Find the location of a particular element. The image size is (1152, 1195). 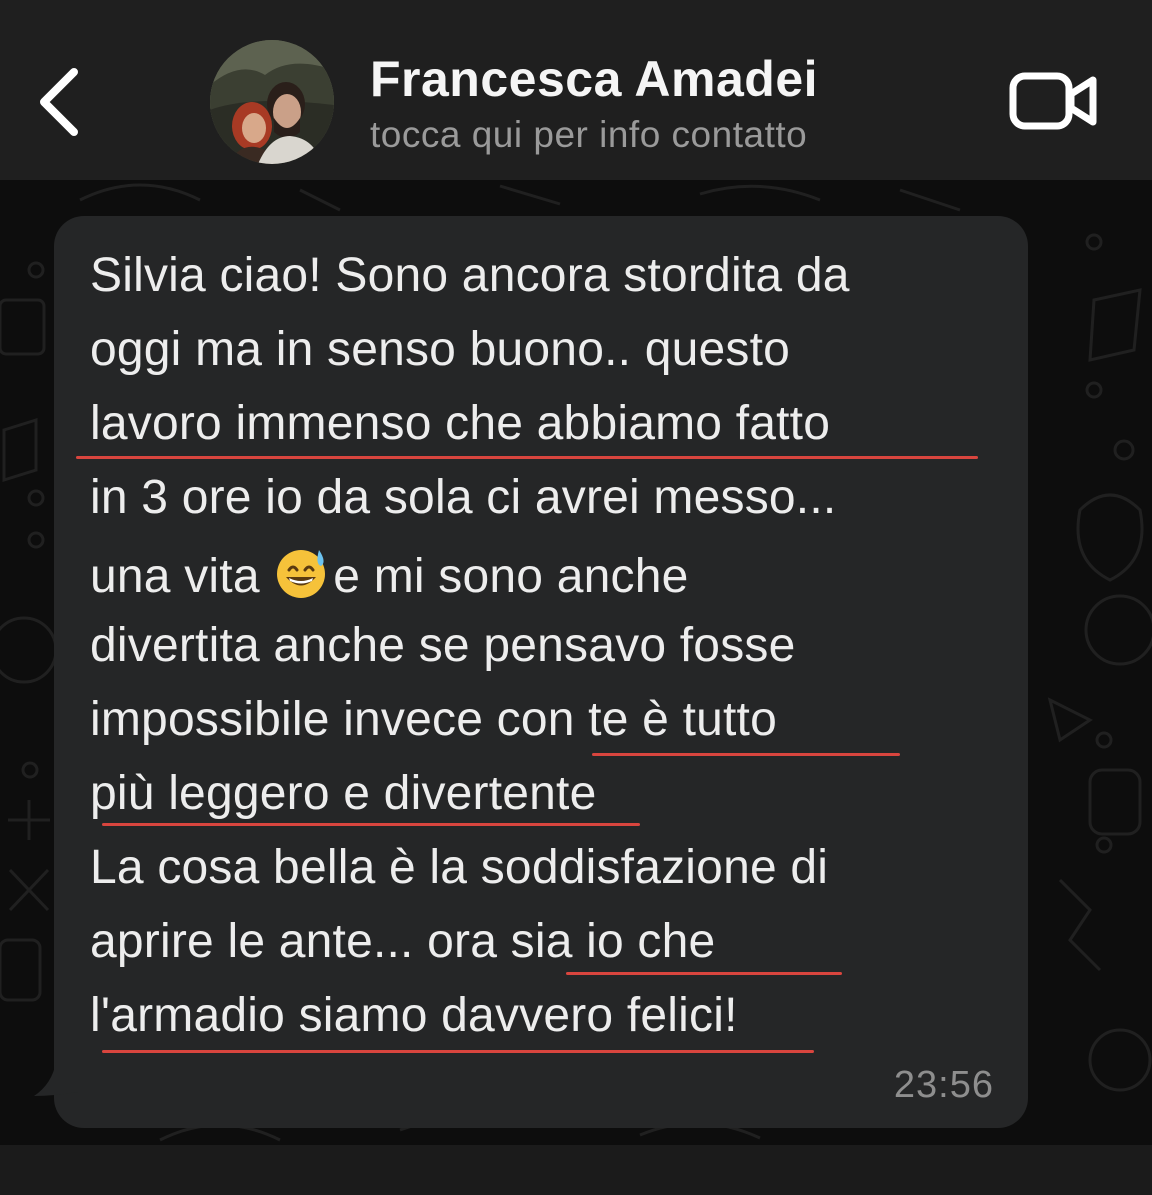

avatar is located at coordinates (272, 102).